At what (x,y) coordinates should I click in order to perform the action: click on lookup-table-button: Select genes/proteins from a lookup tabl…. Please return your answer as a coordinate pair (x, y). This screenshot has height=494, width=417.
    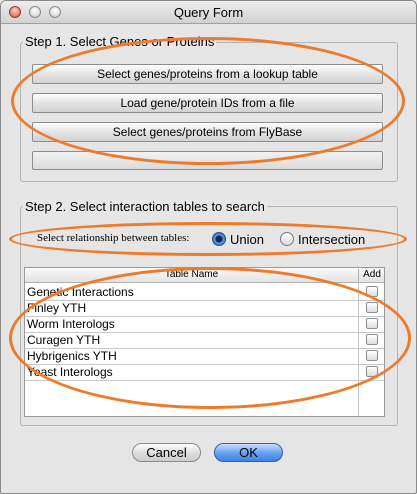
    Looking at the image, I should click on (207, 74).